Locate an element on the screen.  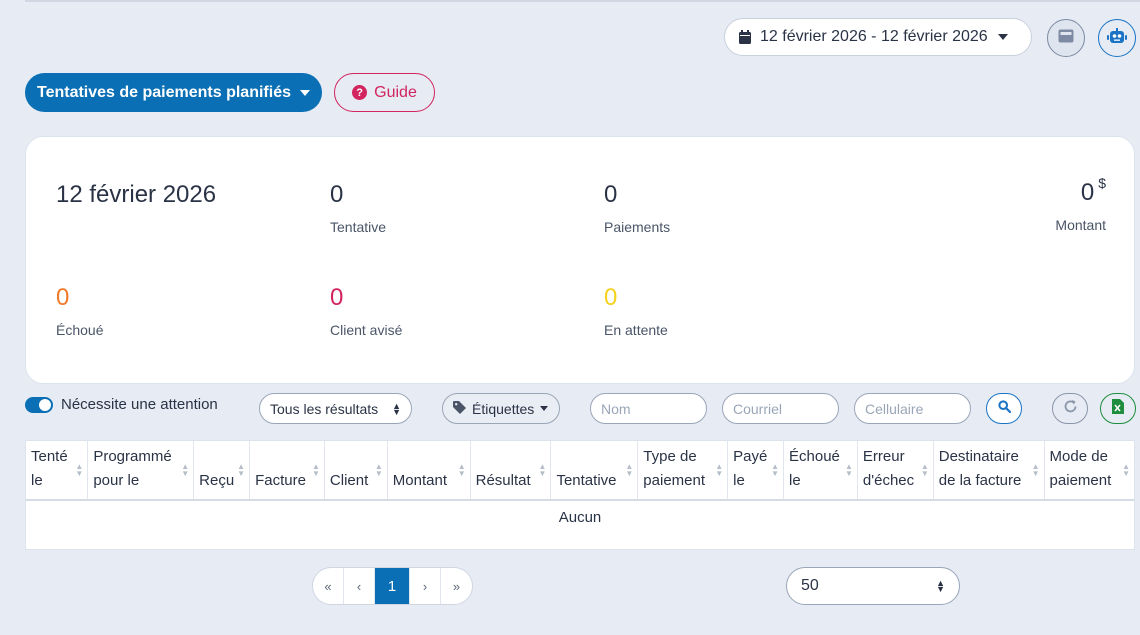
guide-button: ? Guide is located at coordinates (384, 92).